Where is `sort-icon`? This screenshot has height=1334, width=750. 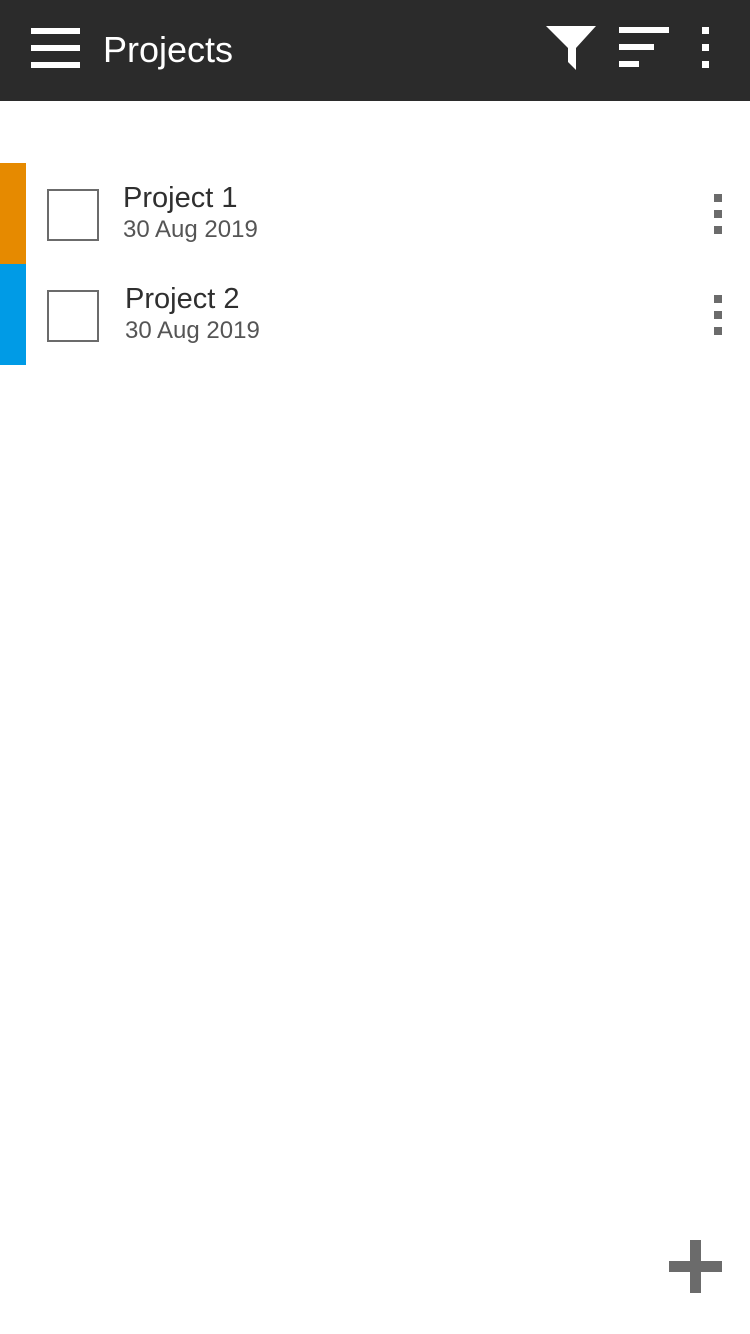 sort-icon is located at coordinates (644, 48).